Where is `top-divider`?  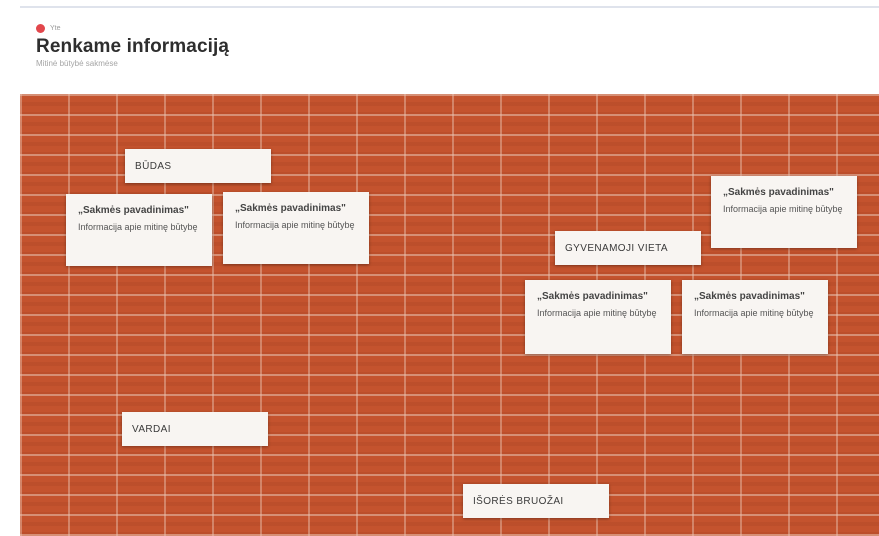
top-divider is located at coordinates (449, 7).